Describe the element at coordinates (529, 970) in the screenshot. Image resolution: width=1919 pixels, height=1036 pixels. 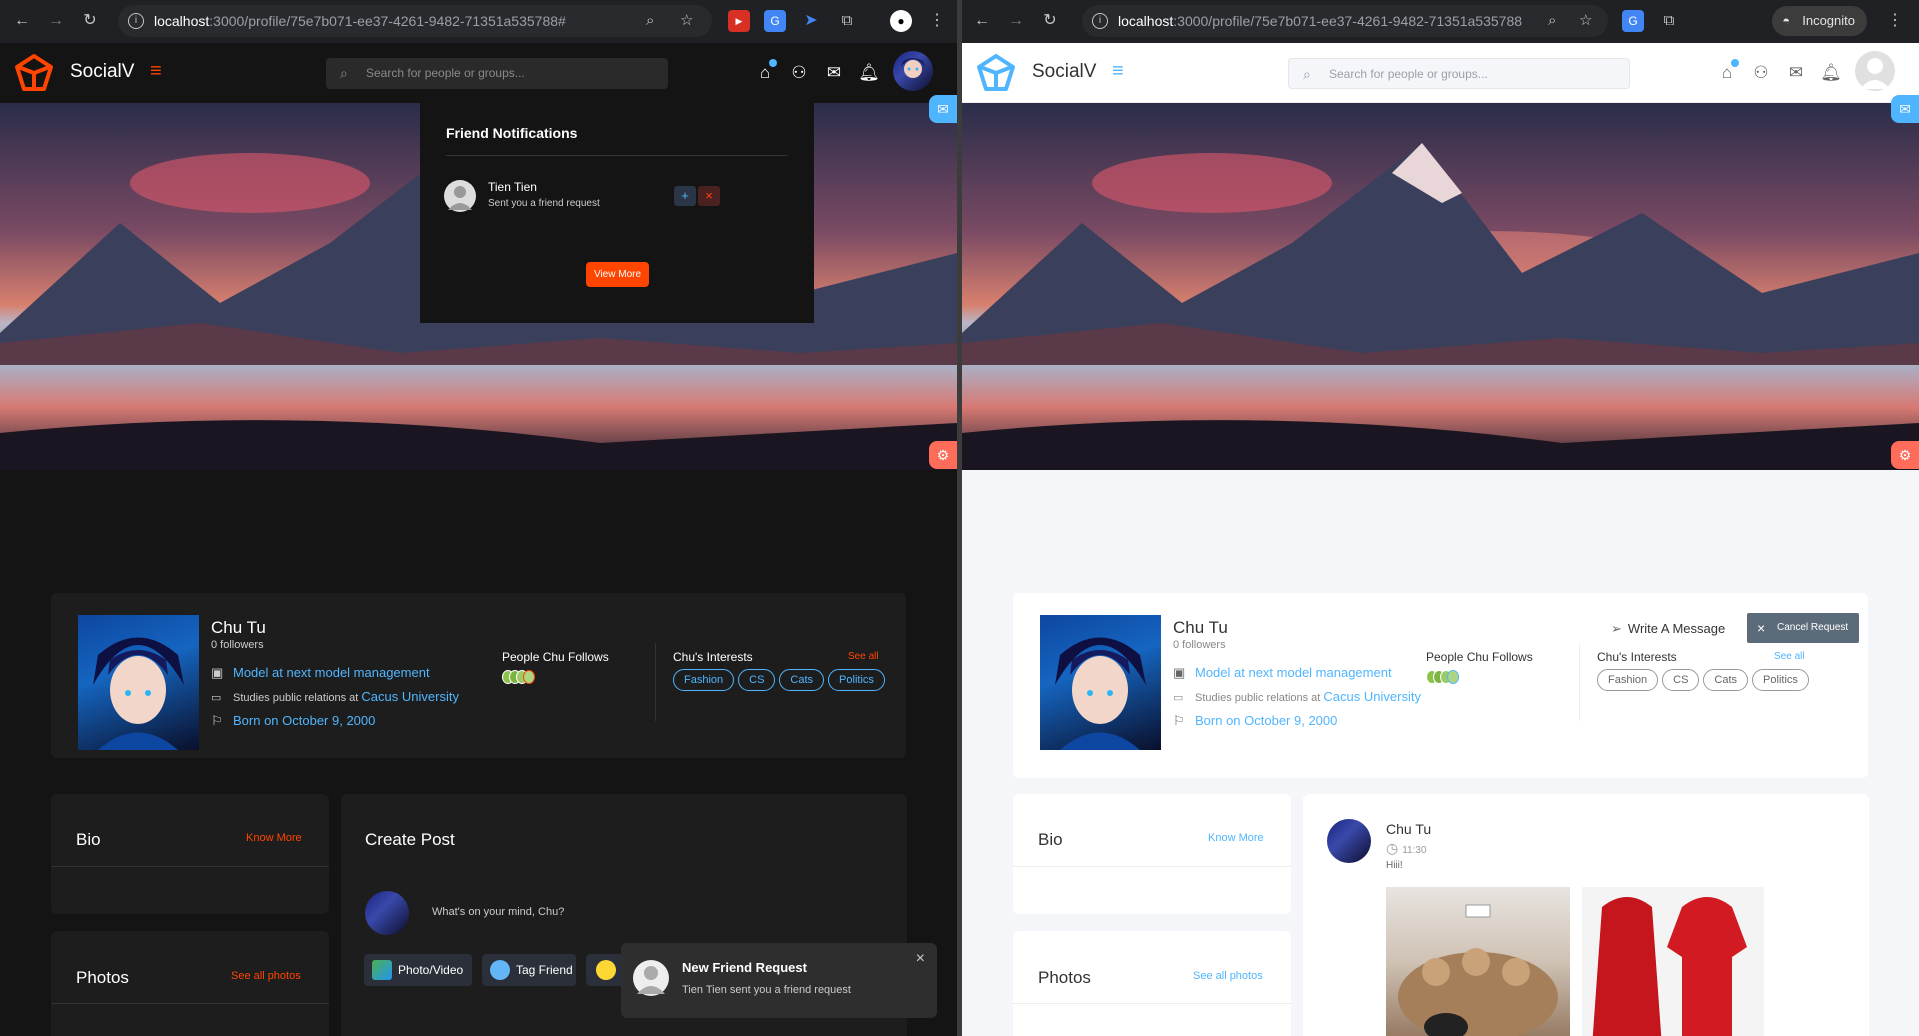
I see `tag-friend-button: Tag Friend` at that location.